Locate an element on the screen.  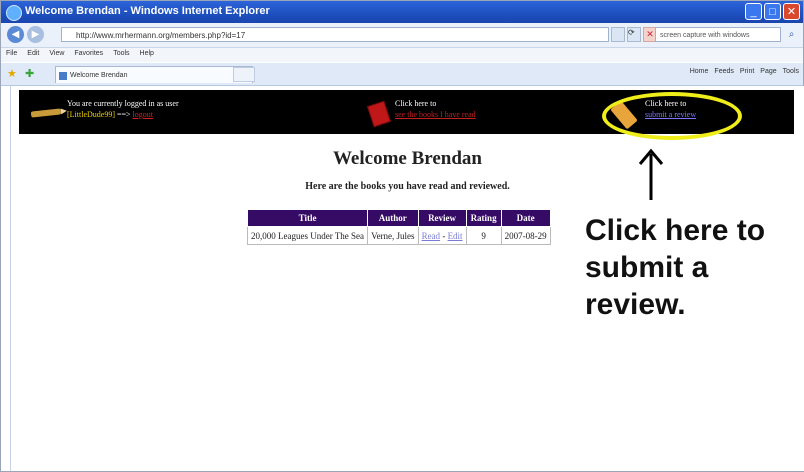
book-icon is located at coordinates (379, 114).